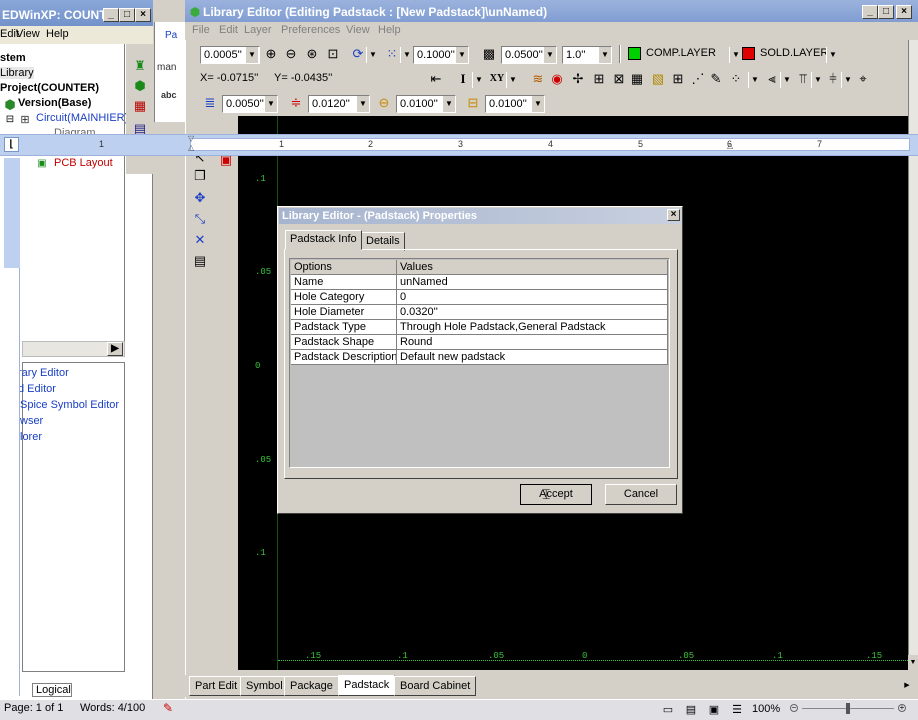 This screenshot has width=918, height=720. Describe the element at coordinates (323, 240) in the screenshot. I see `tab-padstack-info: Padstack Info` at that location.